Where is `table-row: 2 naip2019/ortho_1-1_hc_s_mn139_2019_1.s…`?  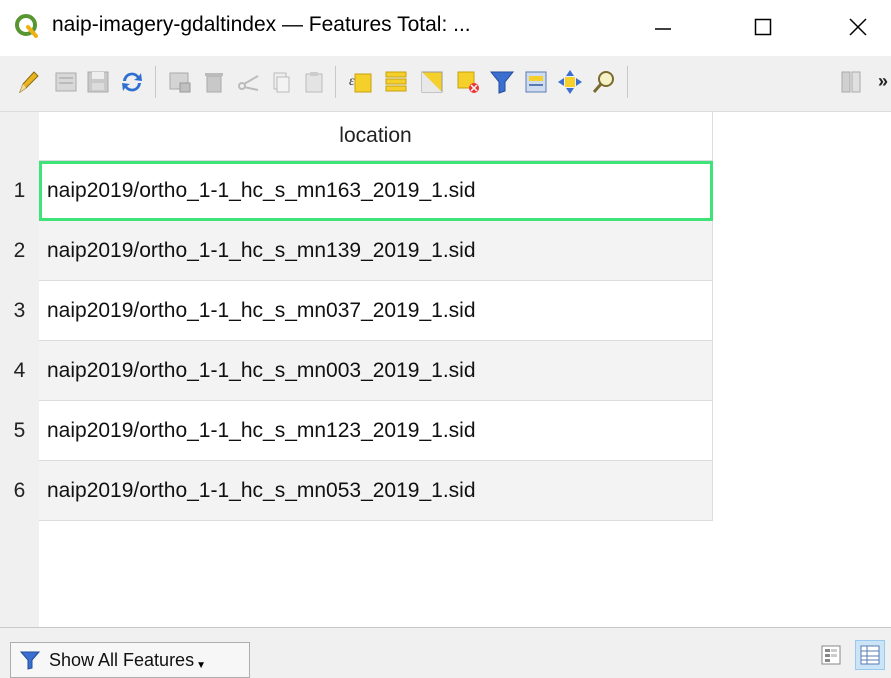
table-row: 2 naip2019/ortho_1-1_hc_s_mn139_2019_1.s… is located at coordinates (356, 251).